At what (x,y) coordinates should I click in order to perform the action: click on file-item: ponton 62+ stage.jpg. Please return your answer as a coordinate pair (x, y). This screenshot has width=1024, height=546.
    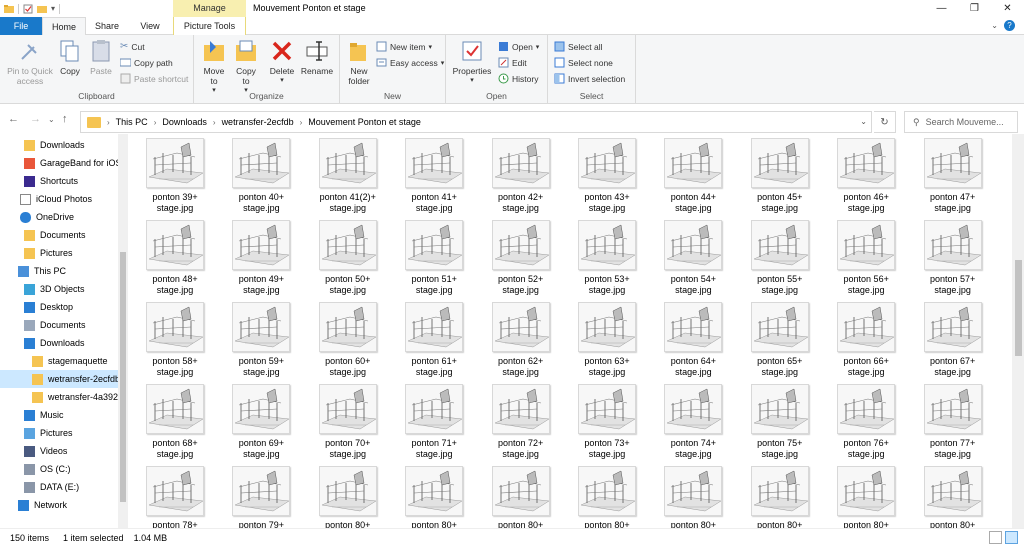
    Looking at the image, I should click on (520, 339).